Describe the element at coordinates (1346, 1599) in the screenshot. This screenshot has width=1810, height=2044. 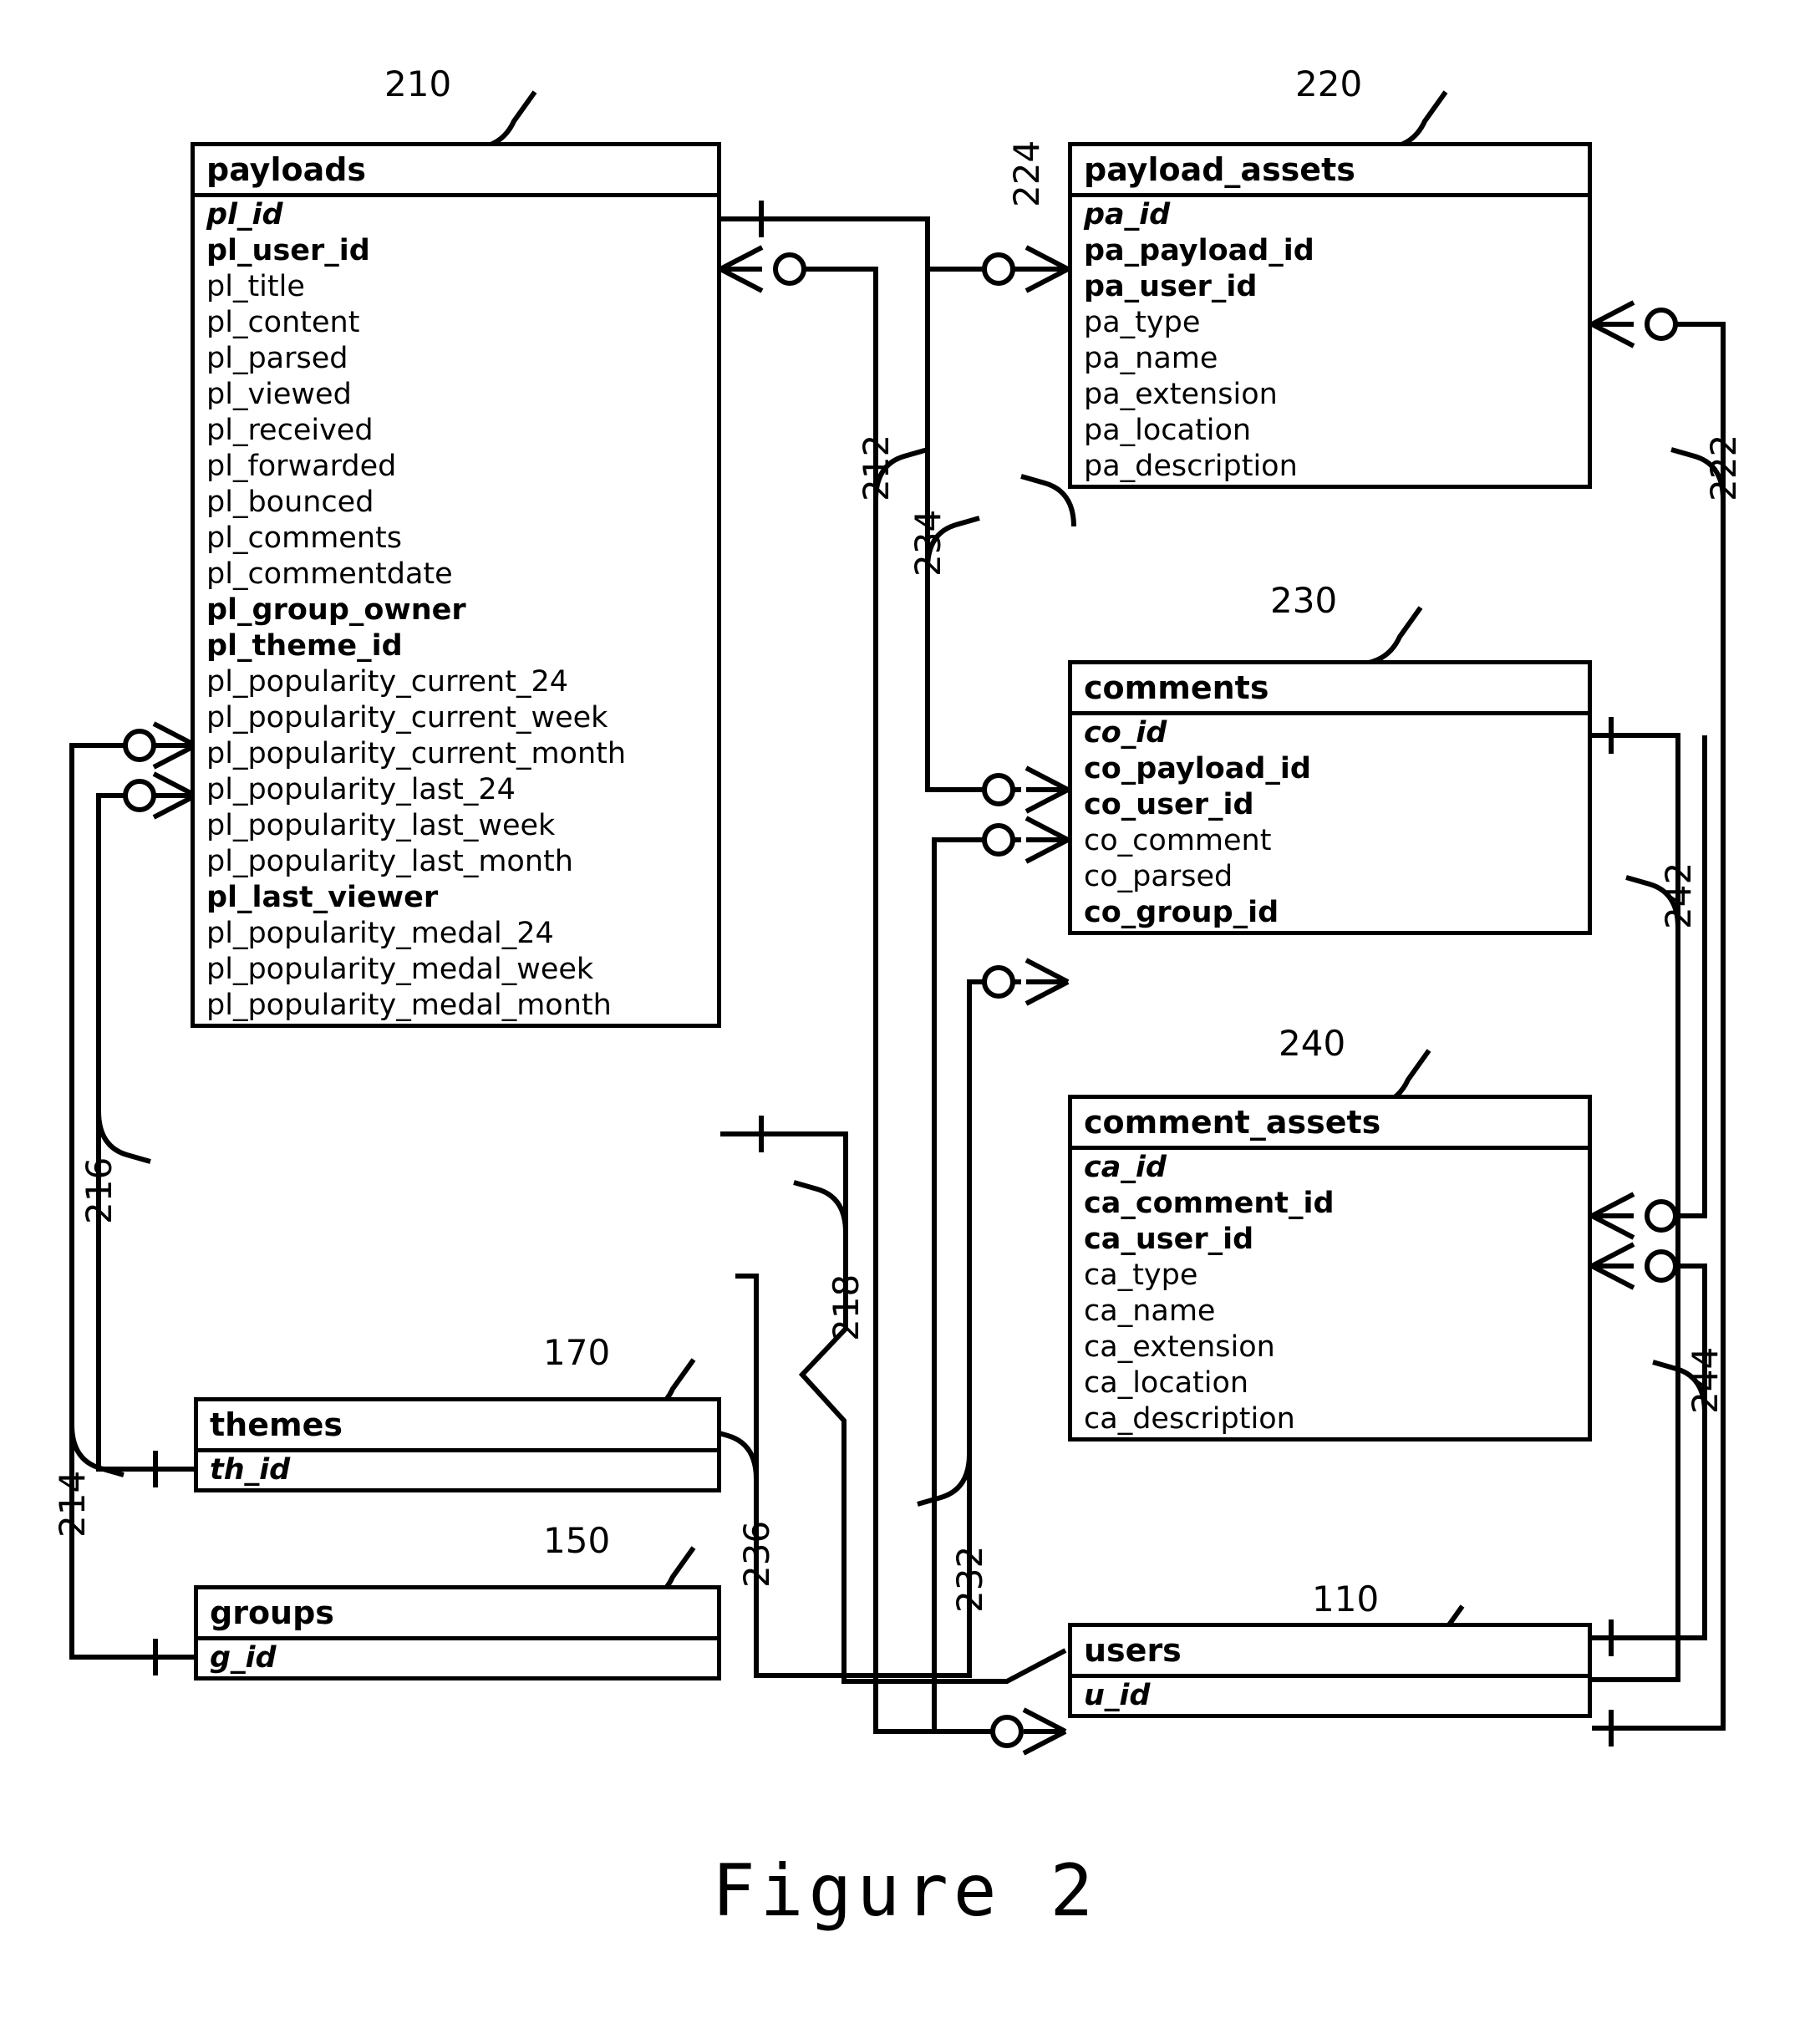
I see `ref-number-110: 110` at that location.